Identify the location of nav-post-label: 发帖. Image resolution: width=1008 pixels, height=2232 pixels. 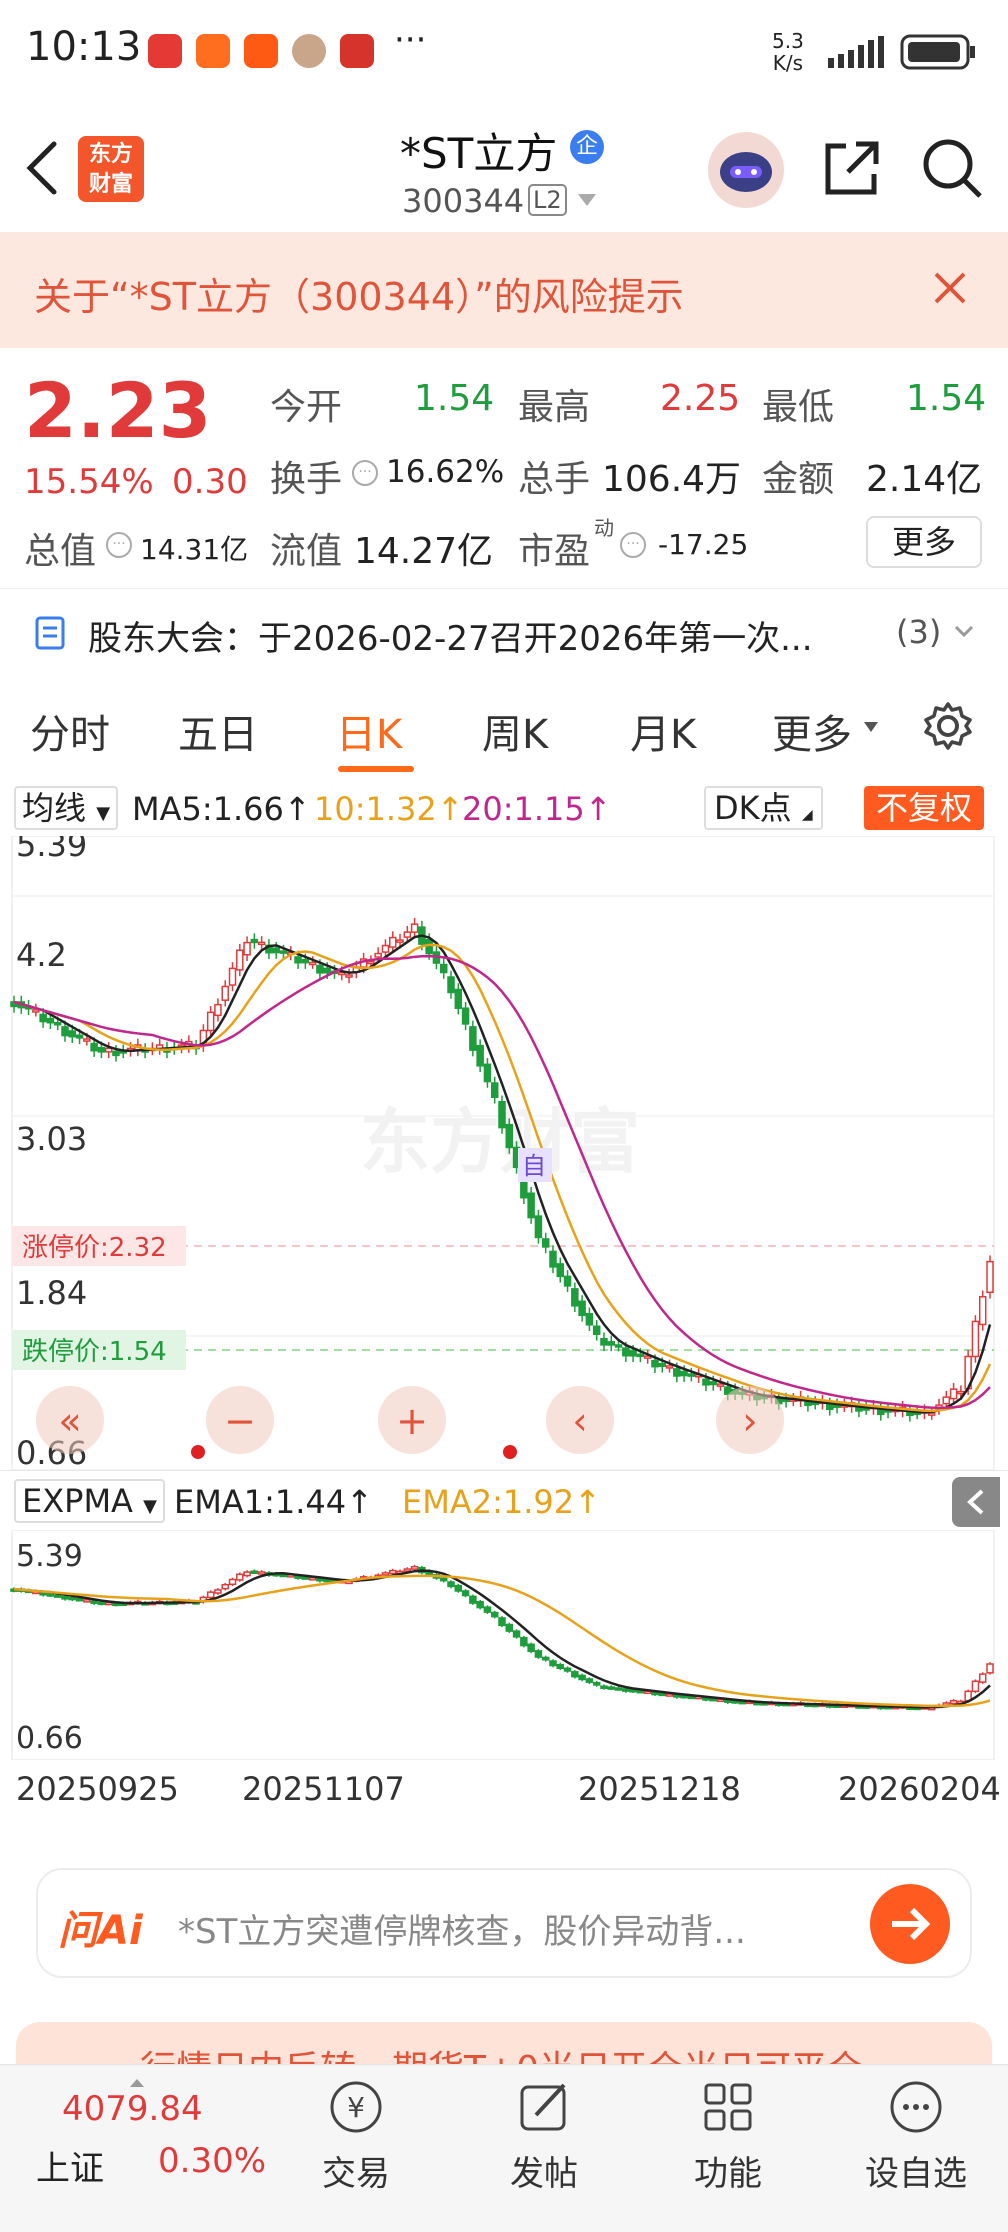
(544, 2174).